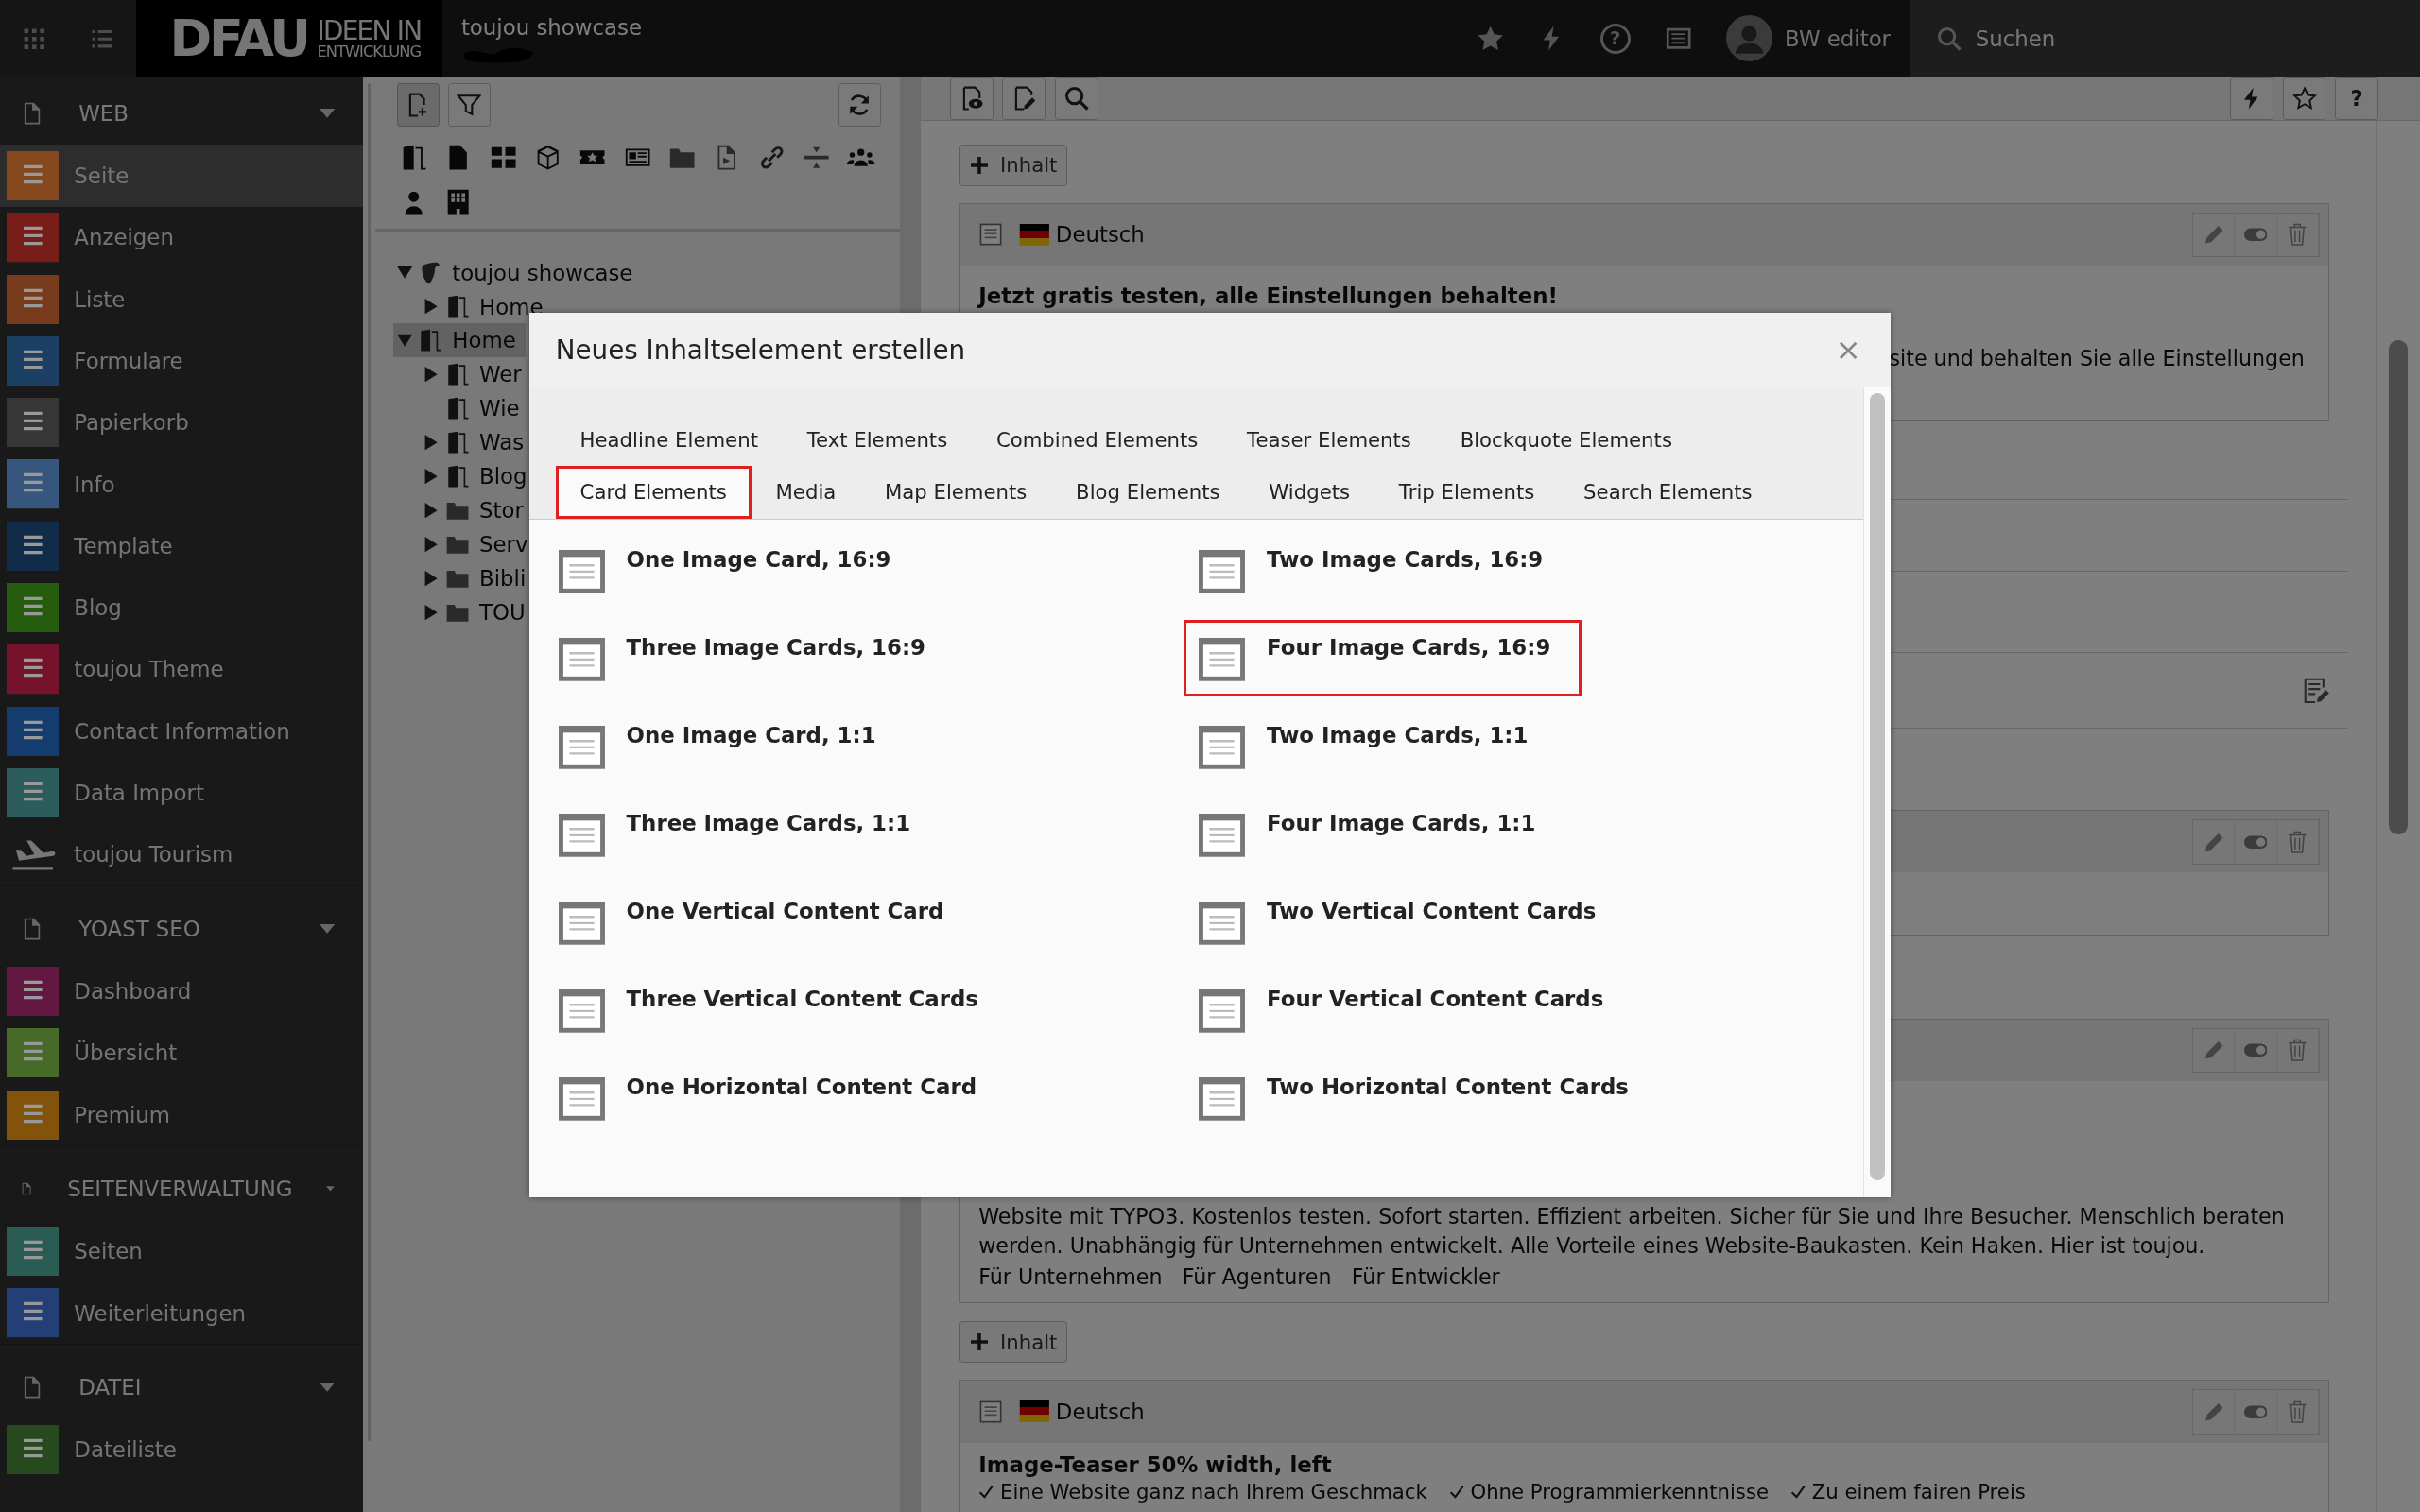 The image size is (2420, 1512). What do you see at coordinates (98, 608) in the screenshot?
I see `module-label: Blog` at bounding box center [98, 608].